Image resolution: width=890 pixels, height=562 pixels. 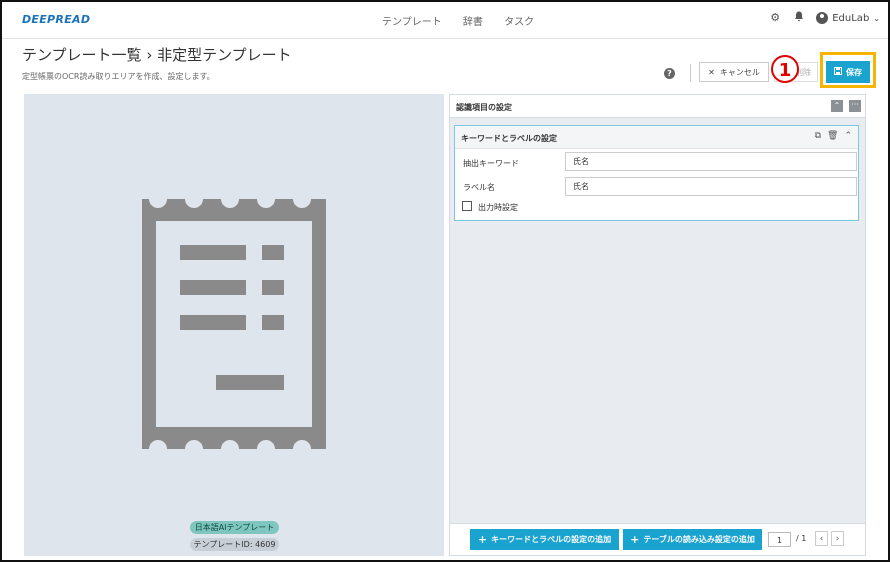 What do you see at coordinates (838, 72) in the screenshot?
I see `floppy-disk-icon` at bounding box center [838, 72].